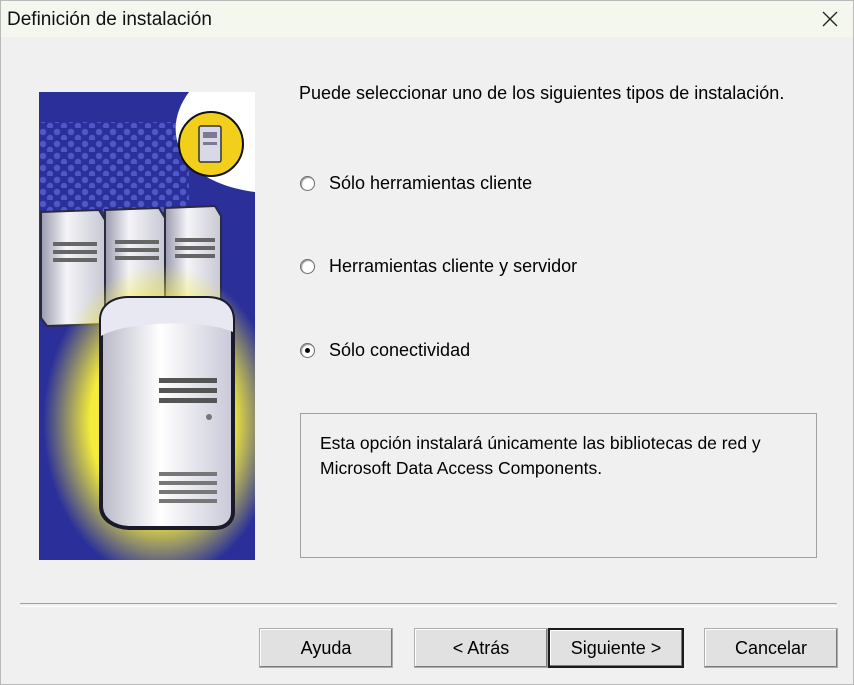 This screenshot has width=854, height=685. I want to click on option-label: Herramientas cliente y servidor, so click(453, 265).